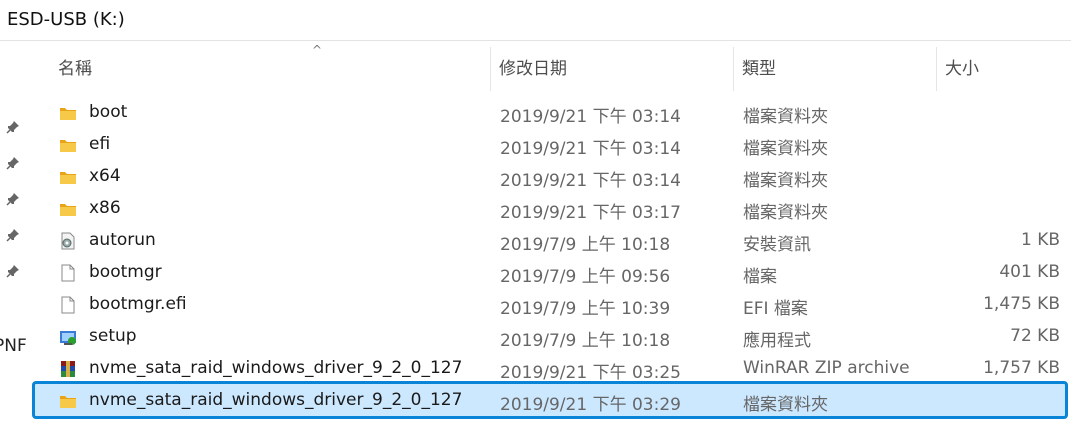 This screenshot has height=426, width=1071. I want to click on list-item: x86 2019/9/21 下午 03:17 檔案資料夾, so click(555, 209).